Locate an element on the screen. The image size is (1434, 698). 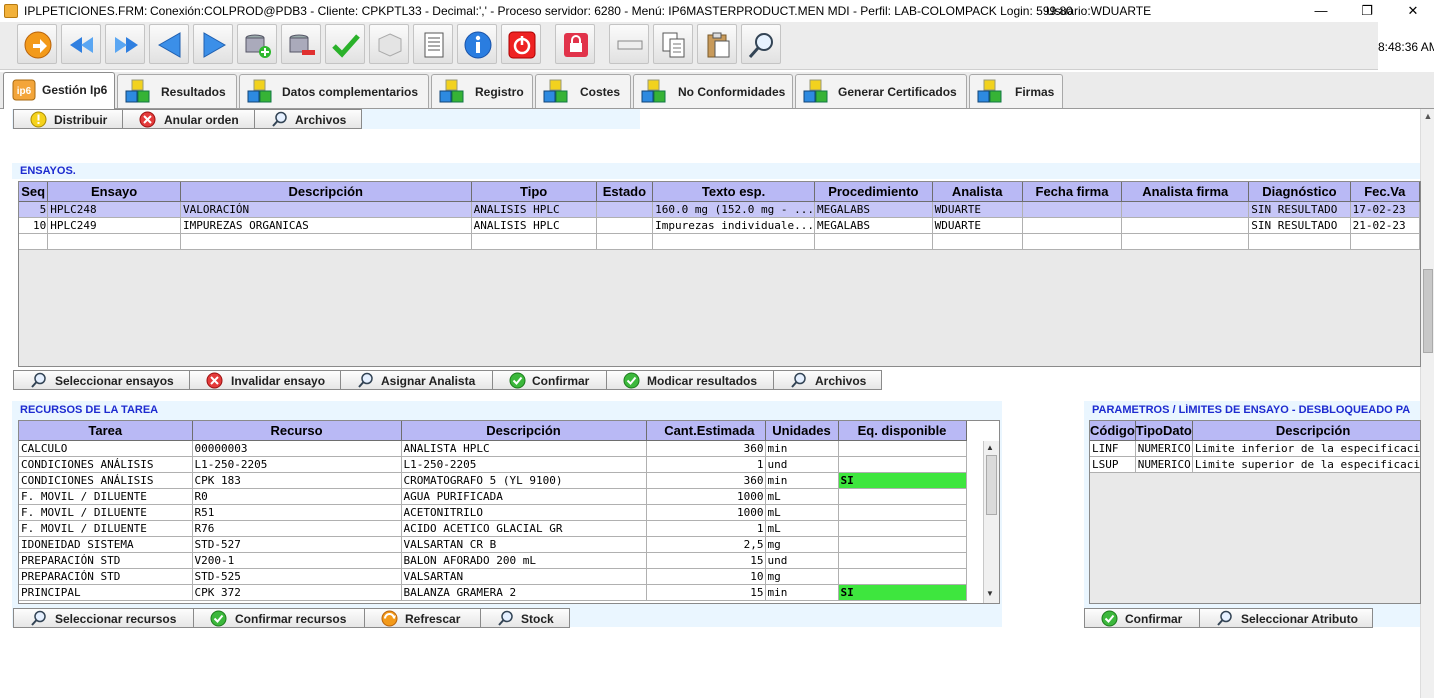
table-cell: CPK 183 is located at coordinates (297, 480).